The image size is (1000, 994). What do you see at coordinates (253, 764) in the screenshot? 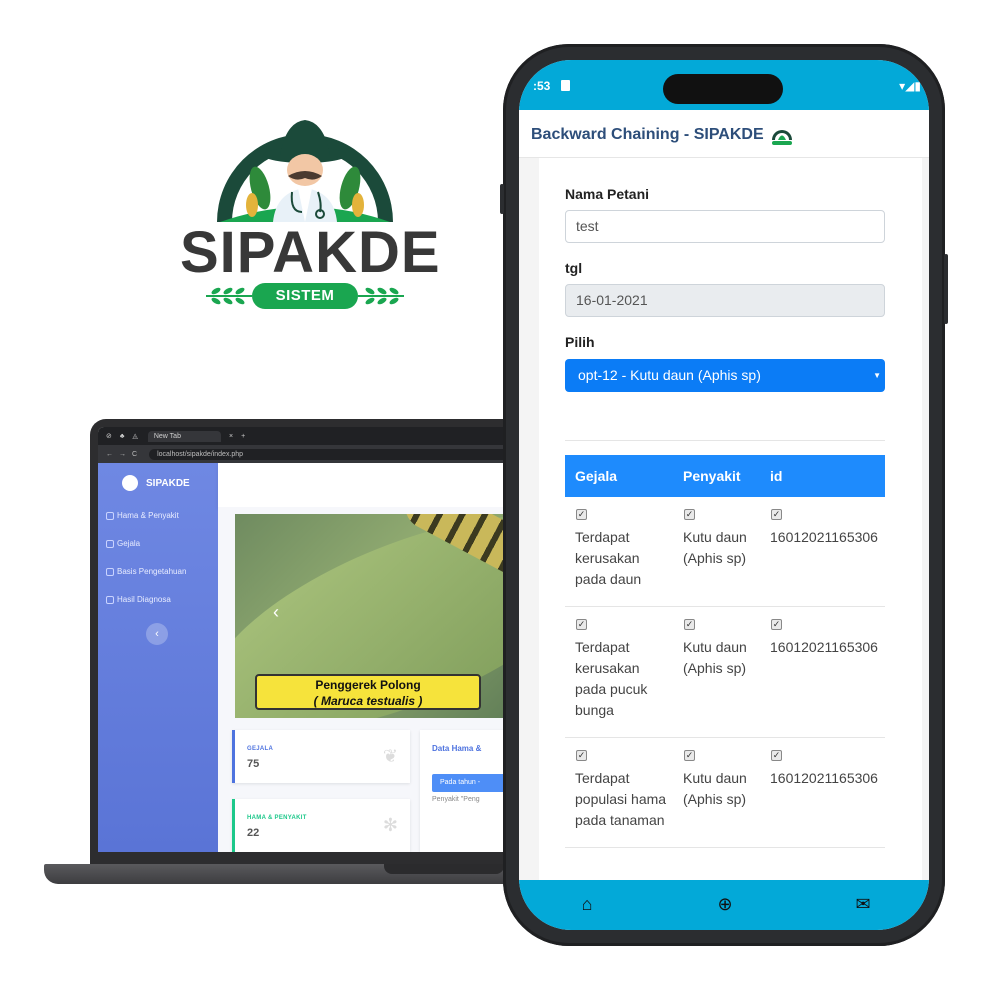
I see `stat-value: 75` at bounding box center [253, 764].